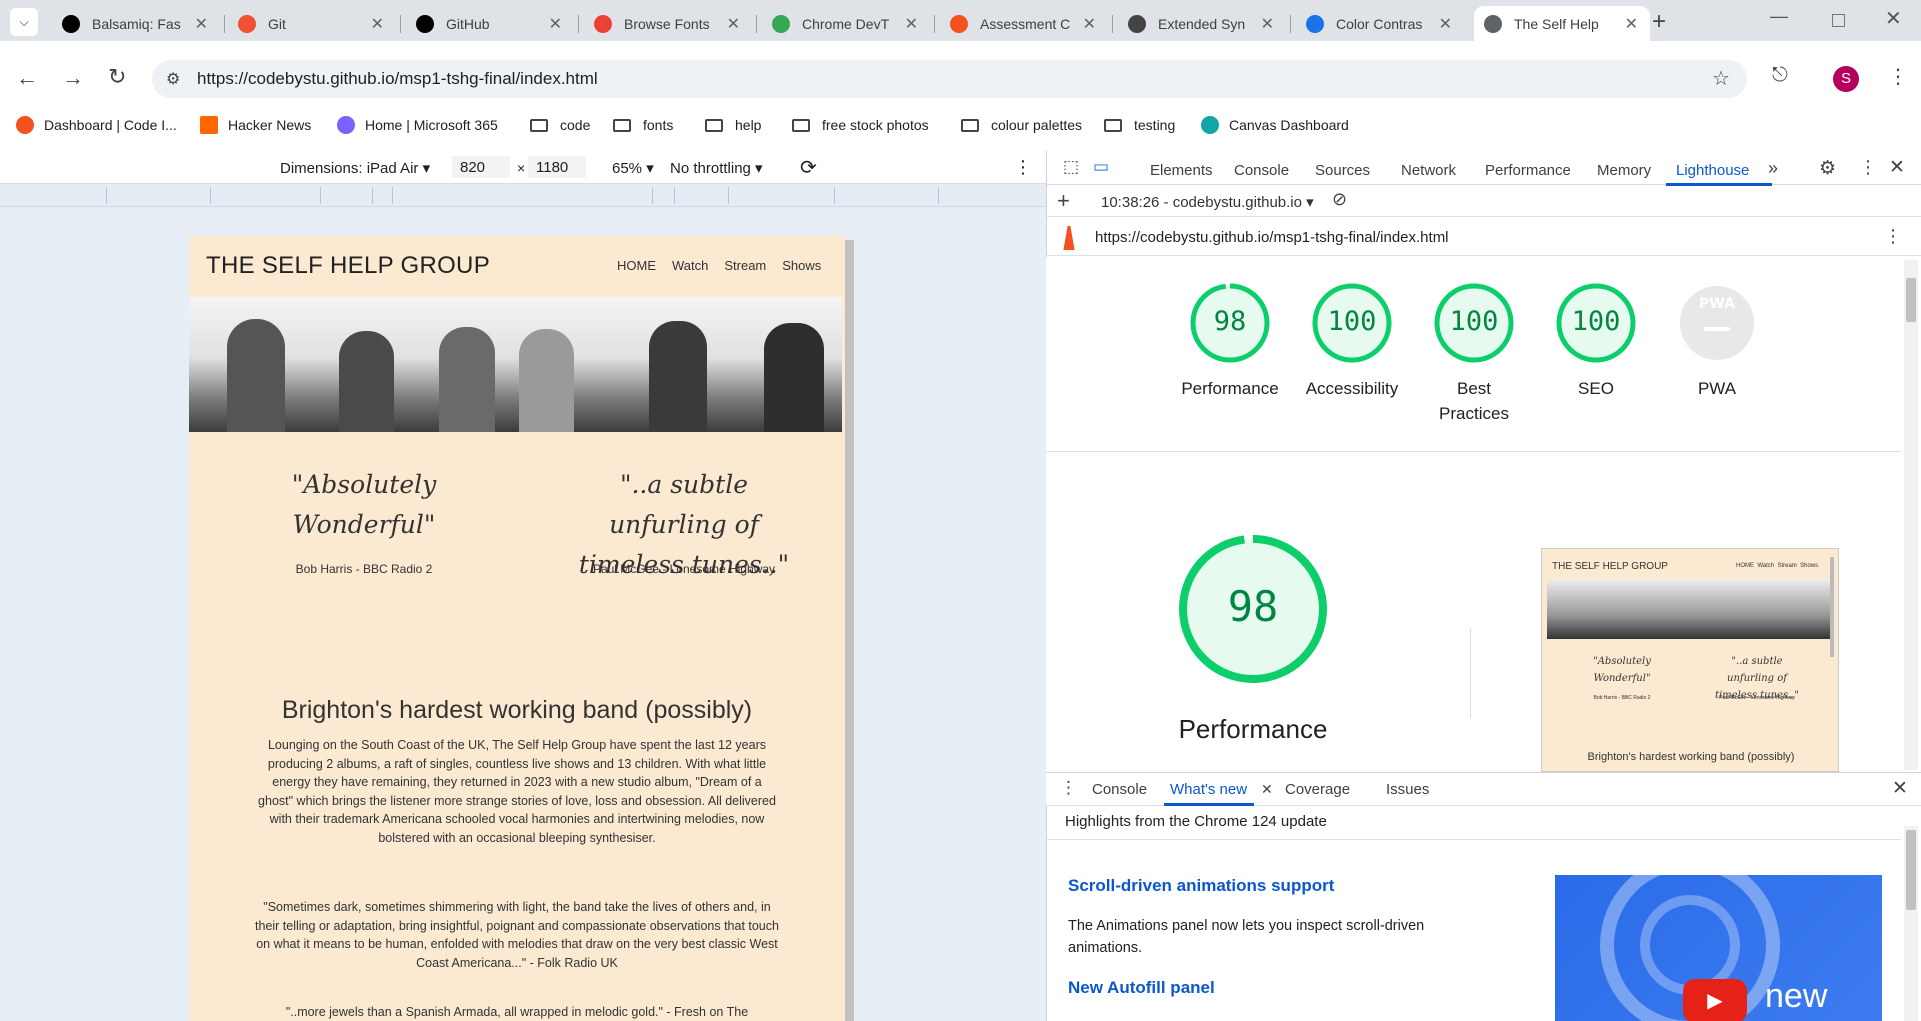 This screenshot has width=1921, height=1021. Describe the element at coordinates (1317, 789) in the screenshot. I see `drawer-tab: Coverage` at that location.